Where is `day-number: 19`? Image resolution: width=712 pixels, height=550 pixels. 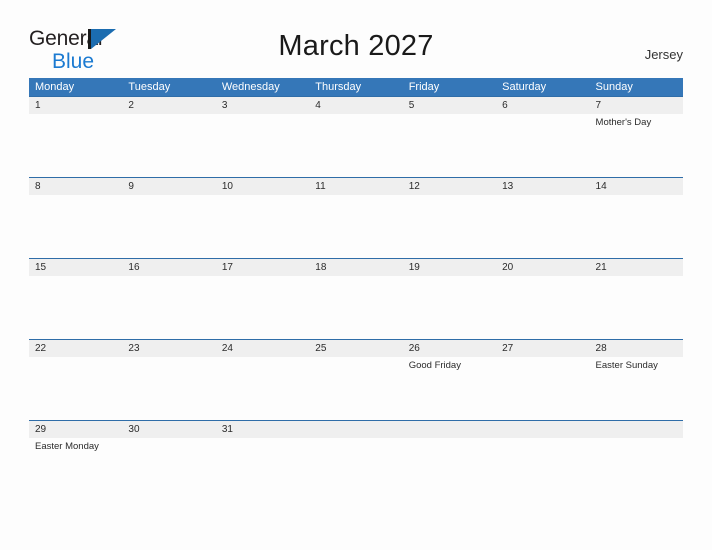
day-number: 19 is located at coordinates (449, 267).